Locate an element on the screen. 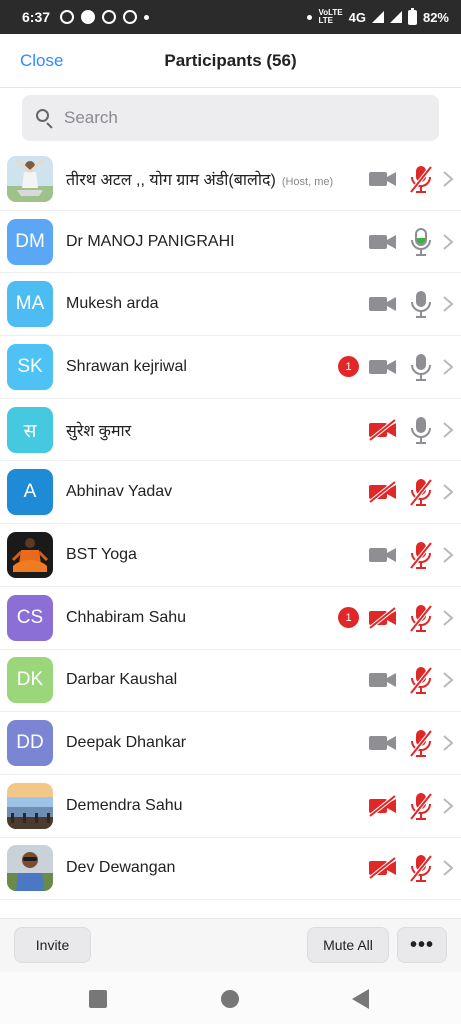 The height and width of the screenshot is (1024, 461). participant-name: Dev Dewangan is located at coordinates (120, 868).